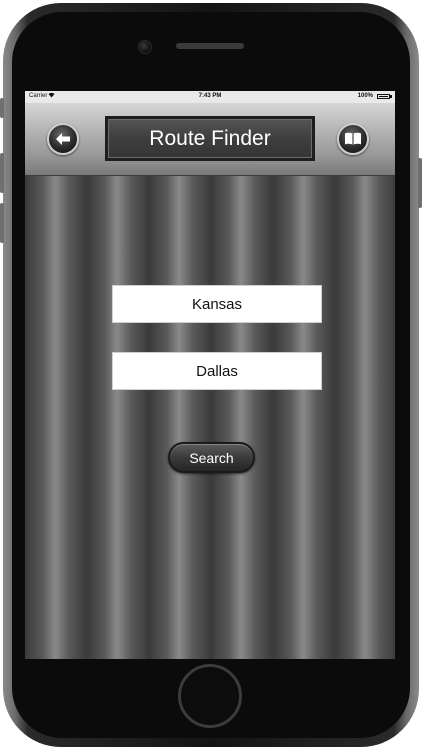 The image size is (422, 750). What do you see at coordinates (210, 46) in the screenshot?
I see `earpiece-speaker` at bounding box center [210, 46].